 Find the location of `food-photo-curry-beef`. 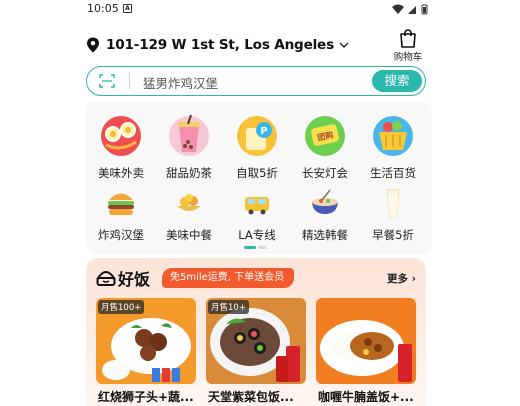

food-photo-curry-beef is located at coordinates (366, 341).